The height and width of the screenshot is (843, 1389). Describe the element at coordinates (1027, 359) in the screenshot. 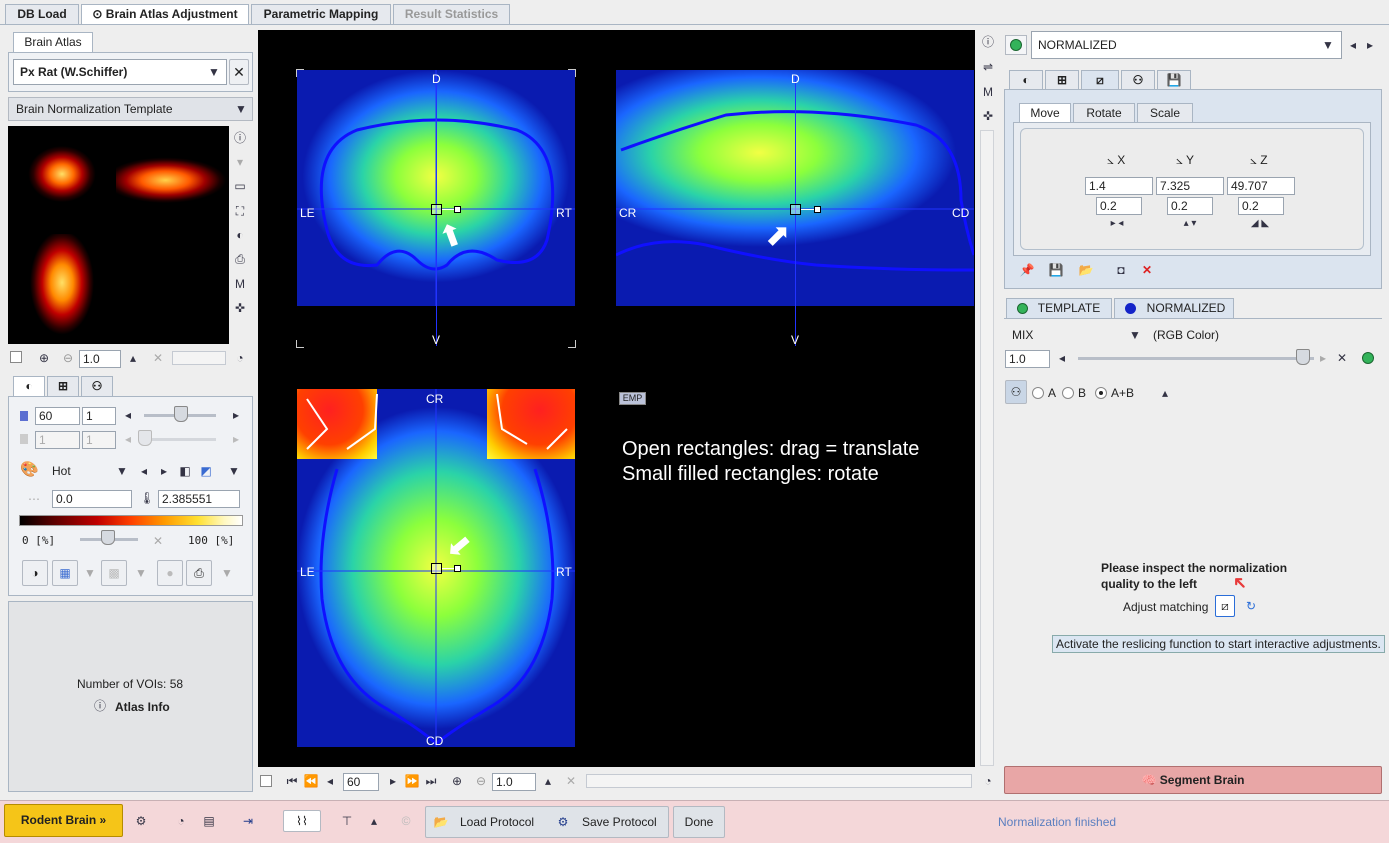

I see `mix-value-field: 1.0` at that location.